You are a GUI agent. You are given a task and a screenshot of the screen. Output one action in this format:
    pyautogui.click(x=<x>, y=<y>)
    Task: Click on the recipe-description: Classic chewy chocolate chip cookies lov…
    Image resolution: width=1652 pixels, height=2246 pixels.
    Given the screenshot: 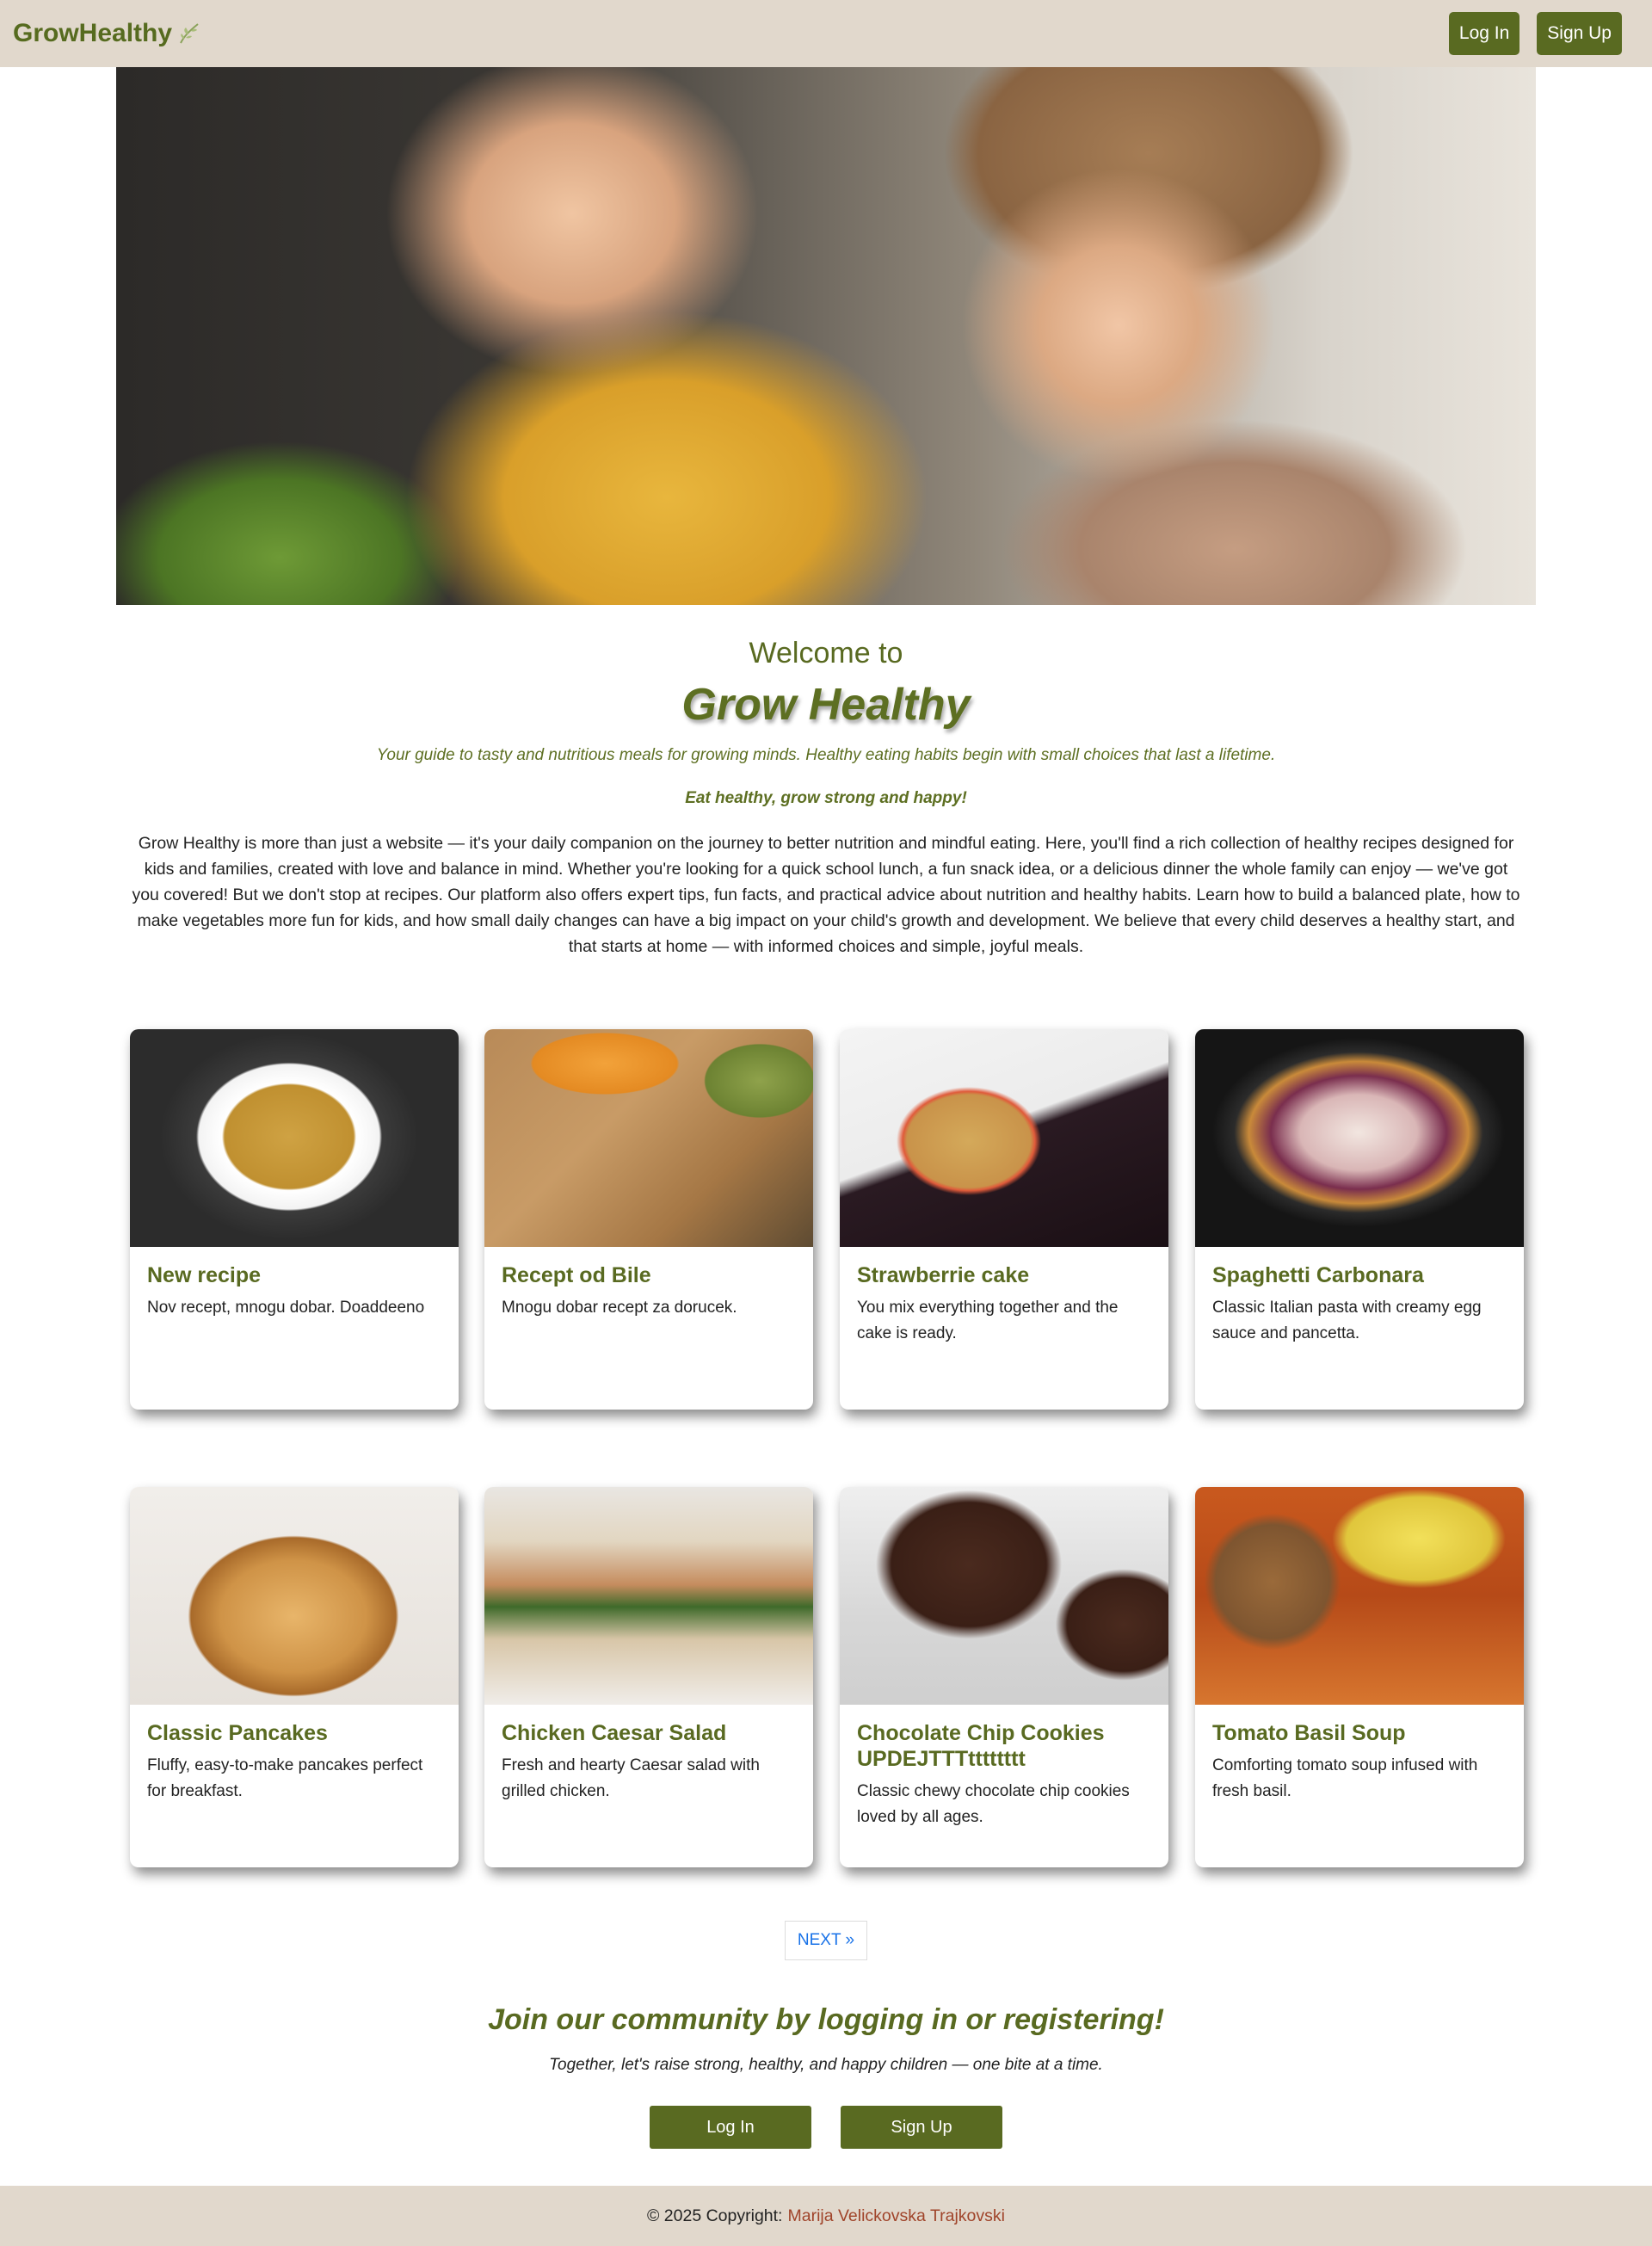 What is the action you would take?
    pyautogui.click(x=993, y=1804)
    